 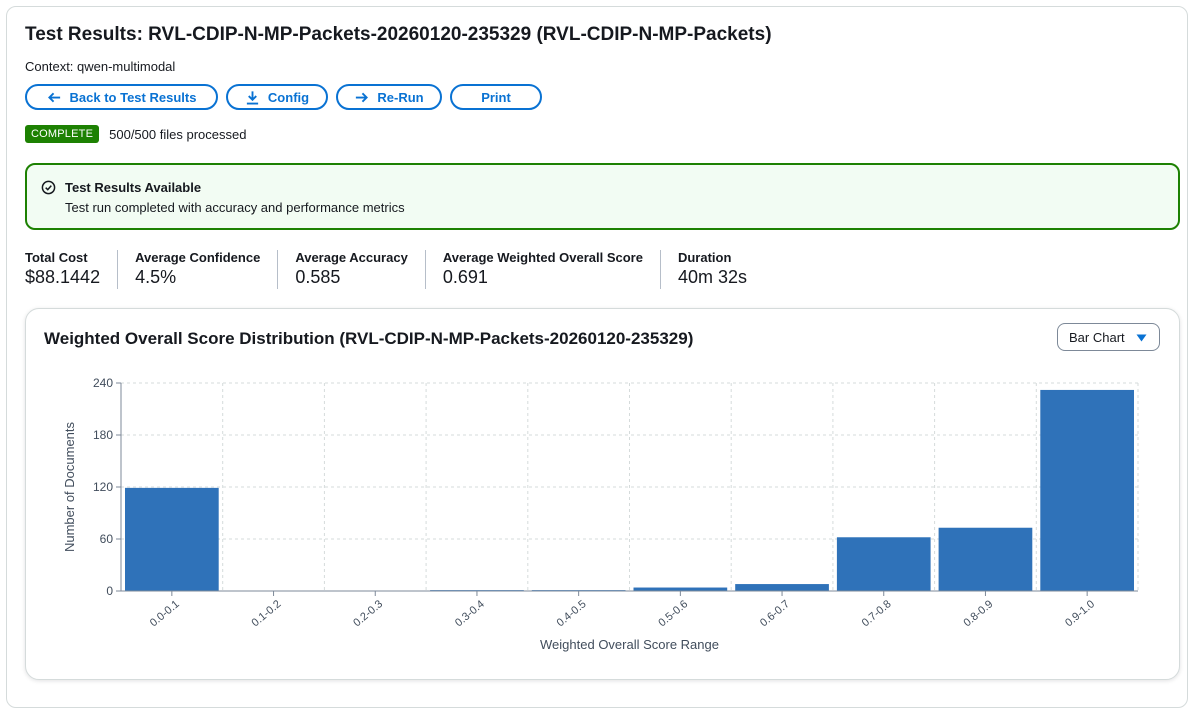 I want to click on metric-average-accuracy: Average Accuracy 0.585, so click(x=351, y=269).